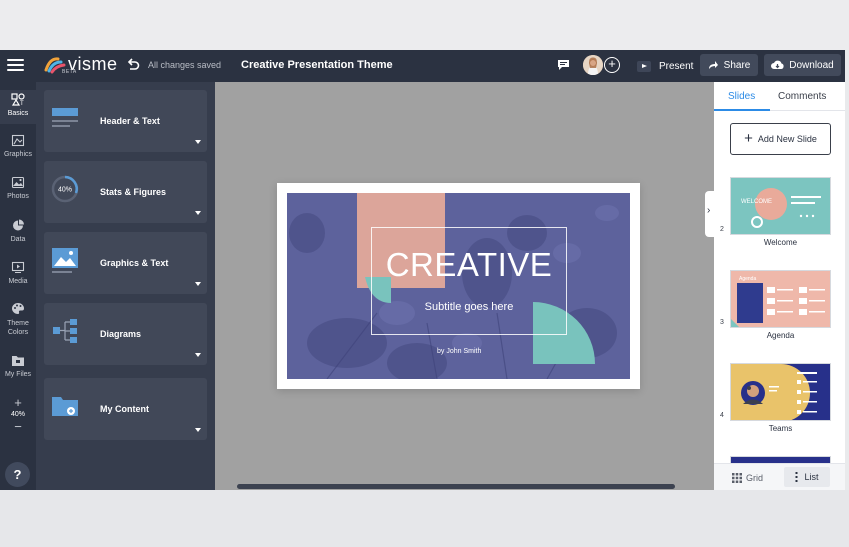  Describe the element at coordinates (18, 113) in the screenshot. I see `rail-label: Basics` at that location.